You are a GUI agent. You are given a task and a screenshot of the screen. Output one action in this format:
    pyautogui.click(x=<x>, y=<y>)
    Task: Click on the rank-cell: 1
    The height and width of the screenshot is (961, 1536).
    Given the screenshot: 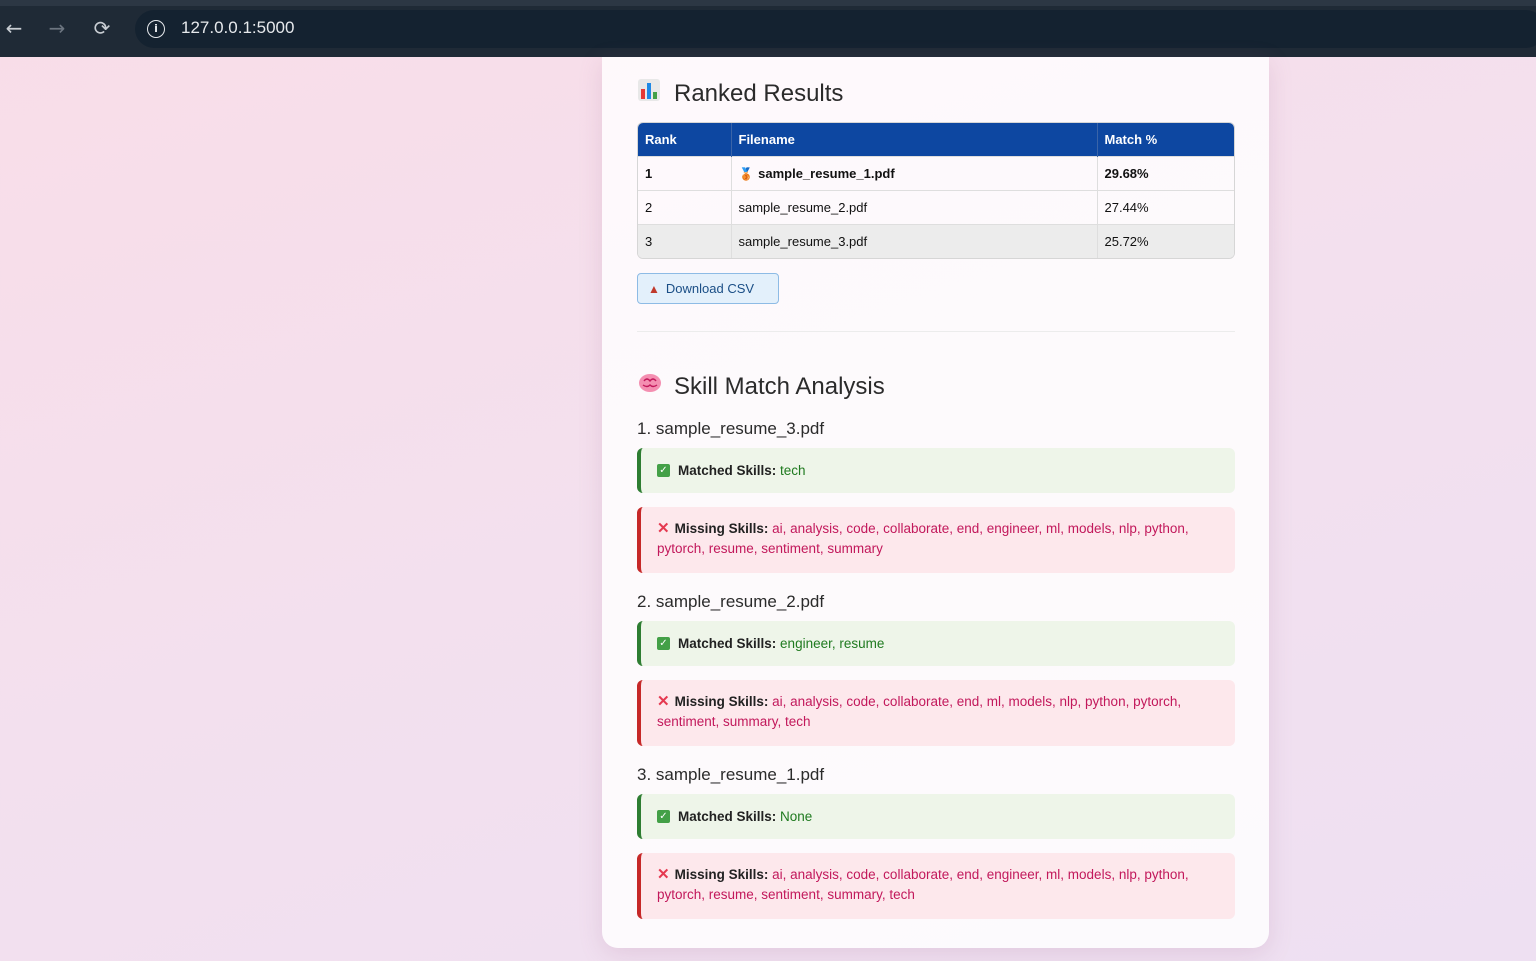 What is the action you would take?
    pyautogui.click(x=685, y=172)
    